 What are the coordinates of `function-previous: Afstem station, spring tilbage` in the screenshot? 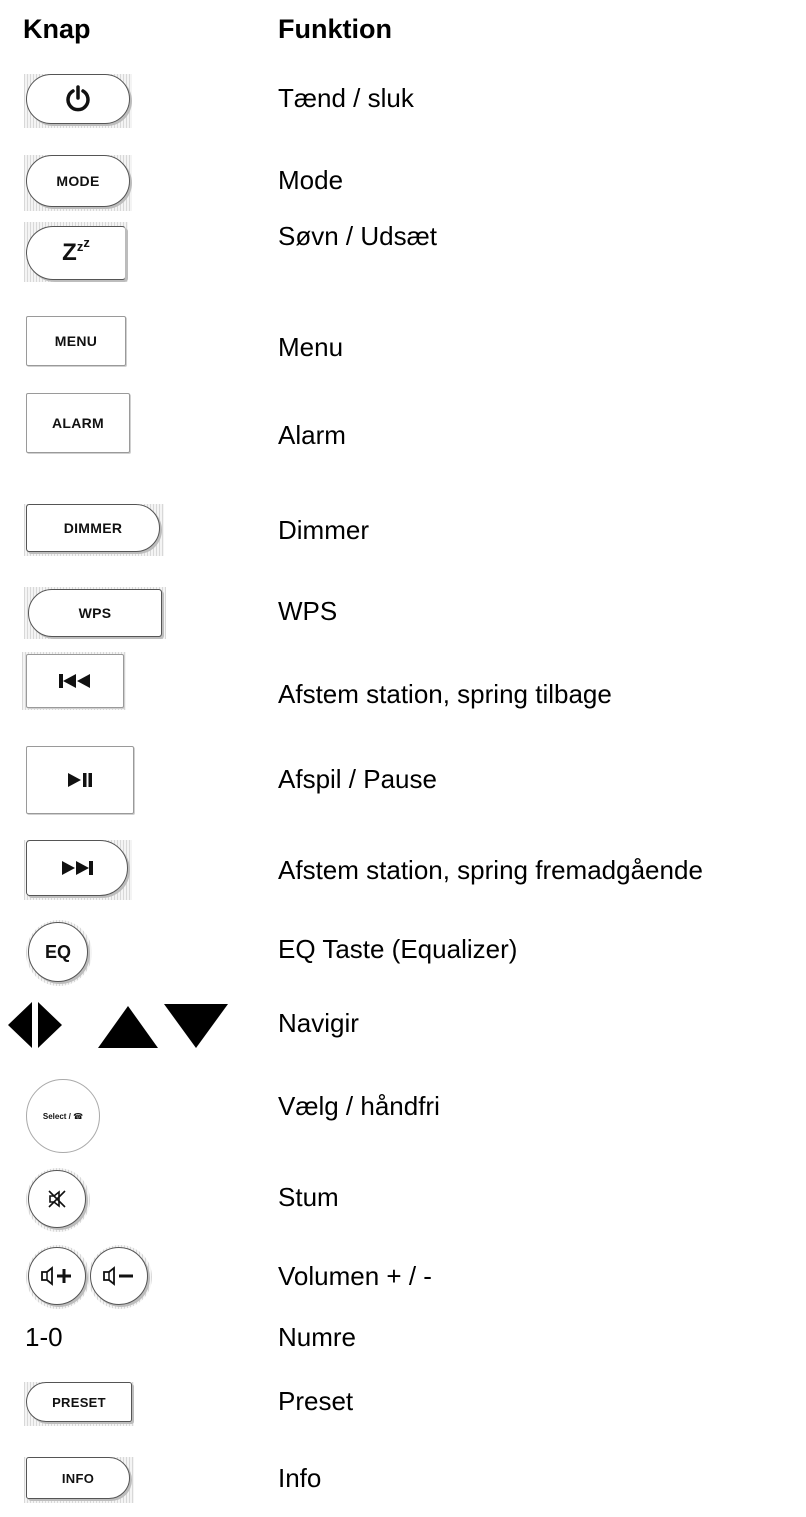 It's located at (445, 694).